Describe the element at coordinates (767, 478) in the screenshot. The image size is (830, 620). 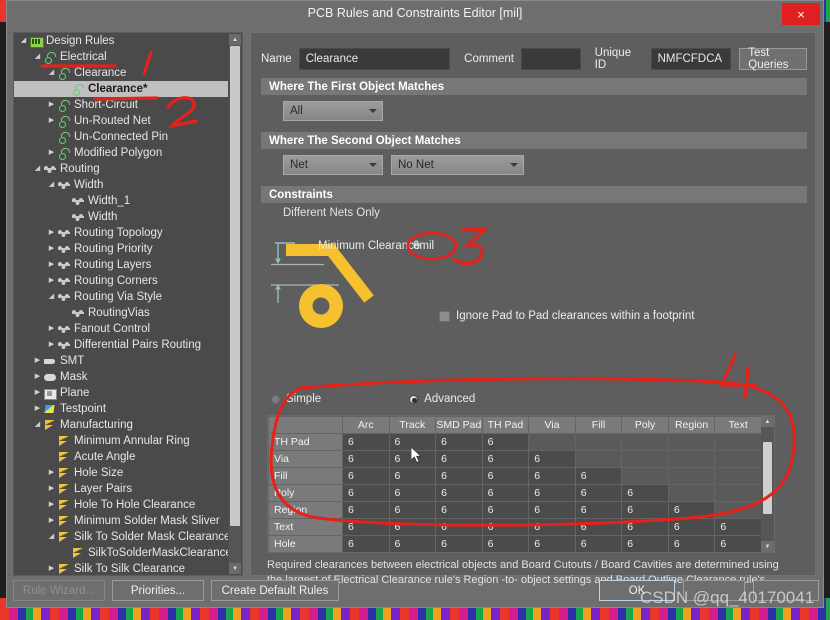
I see `matrix-scroll-thumb` at that location.